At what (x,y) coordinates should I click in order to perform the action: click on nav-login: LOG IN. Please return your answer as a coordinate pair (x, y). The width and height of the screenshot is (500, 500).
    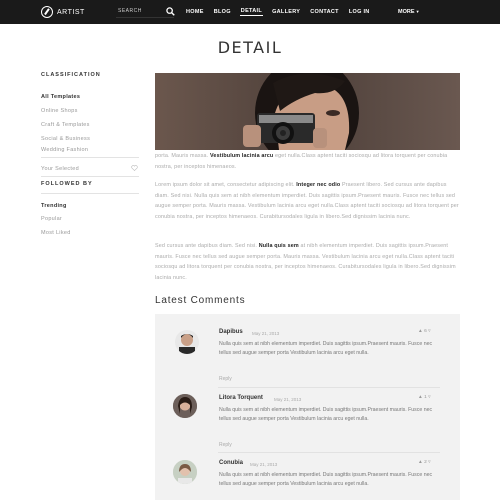
    Looking at the image, I should click on (359, 12).